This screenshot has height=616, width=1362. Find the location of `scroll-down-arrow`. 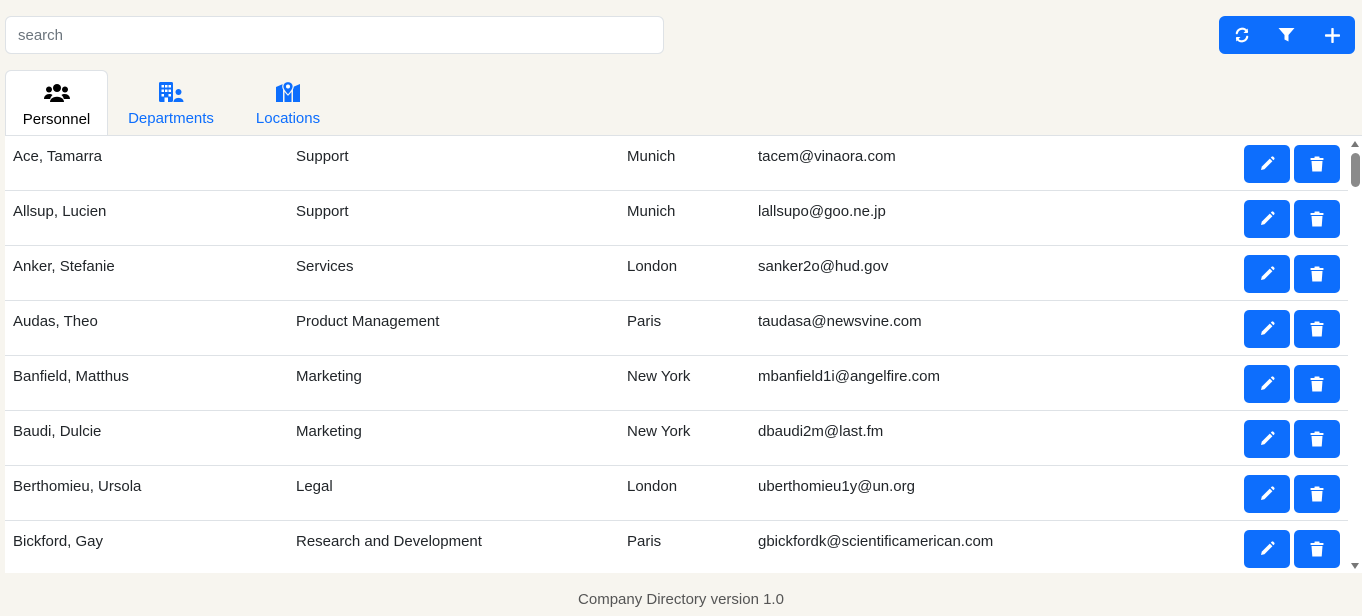

scroll-down-arrow is located at coordinates (1355, 566).